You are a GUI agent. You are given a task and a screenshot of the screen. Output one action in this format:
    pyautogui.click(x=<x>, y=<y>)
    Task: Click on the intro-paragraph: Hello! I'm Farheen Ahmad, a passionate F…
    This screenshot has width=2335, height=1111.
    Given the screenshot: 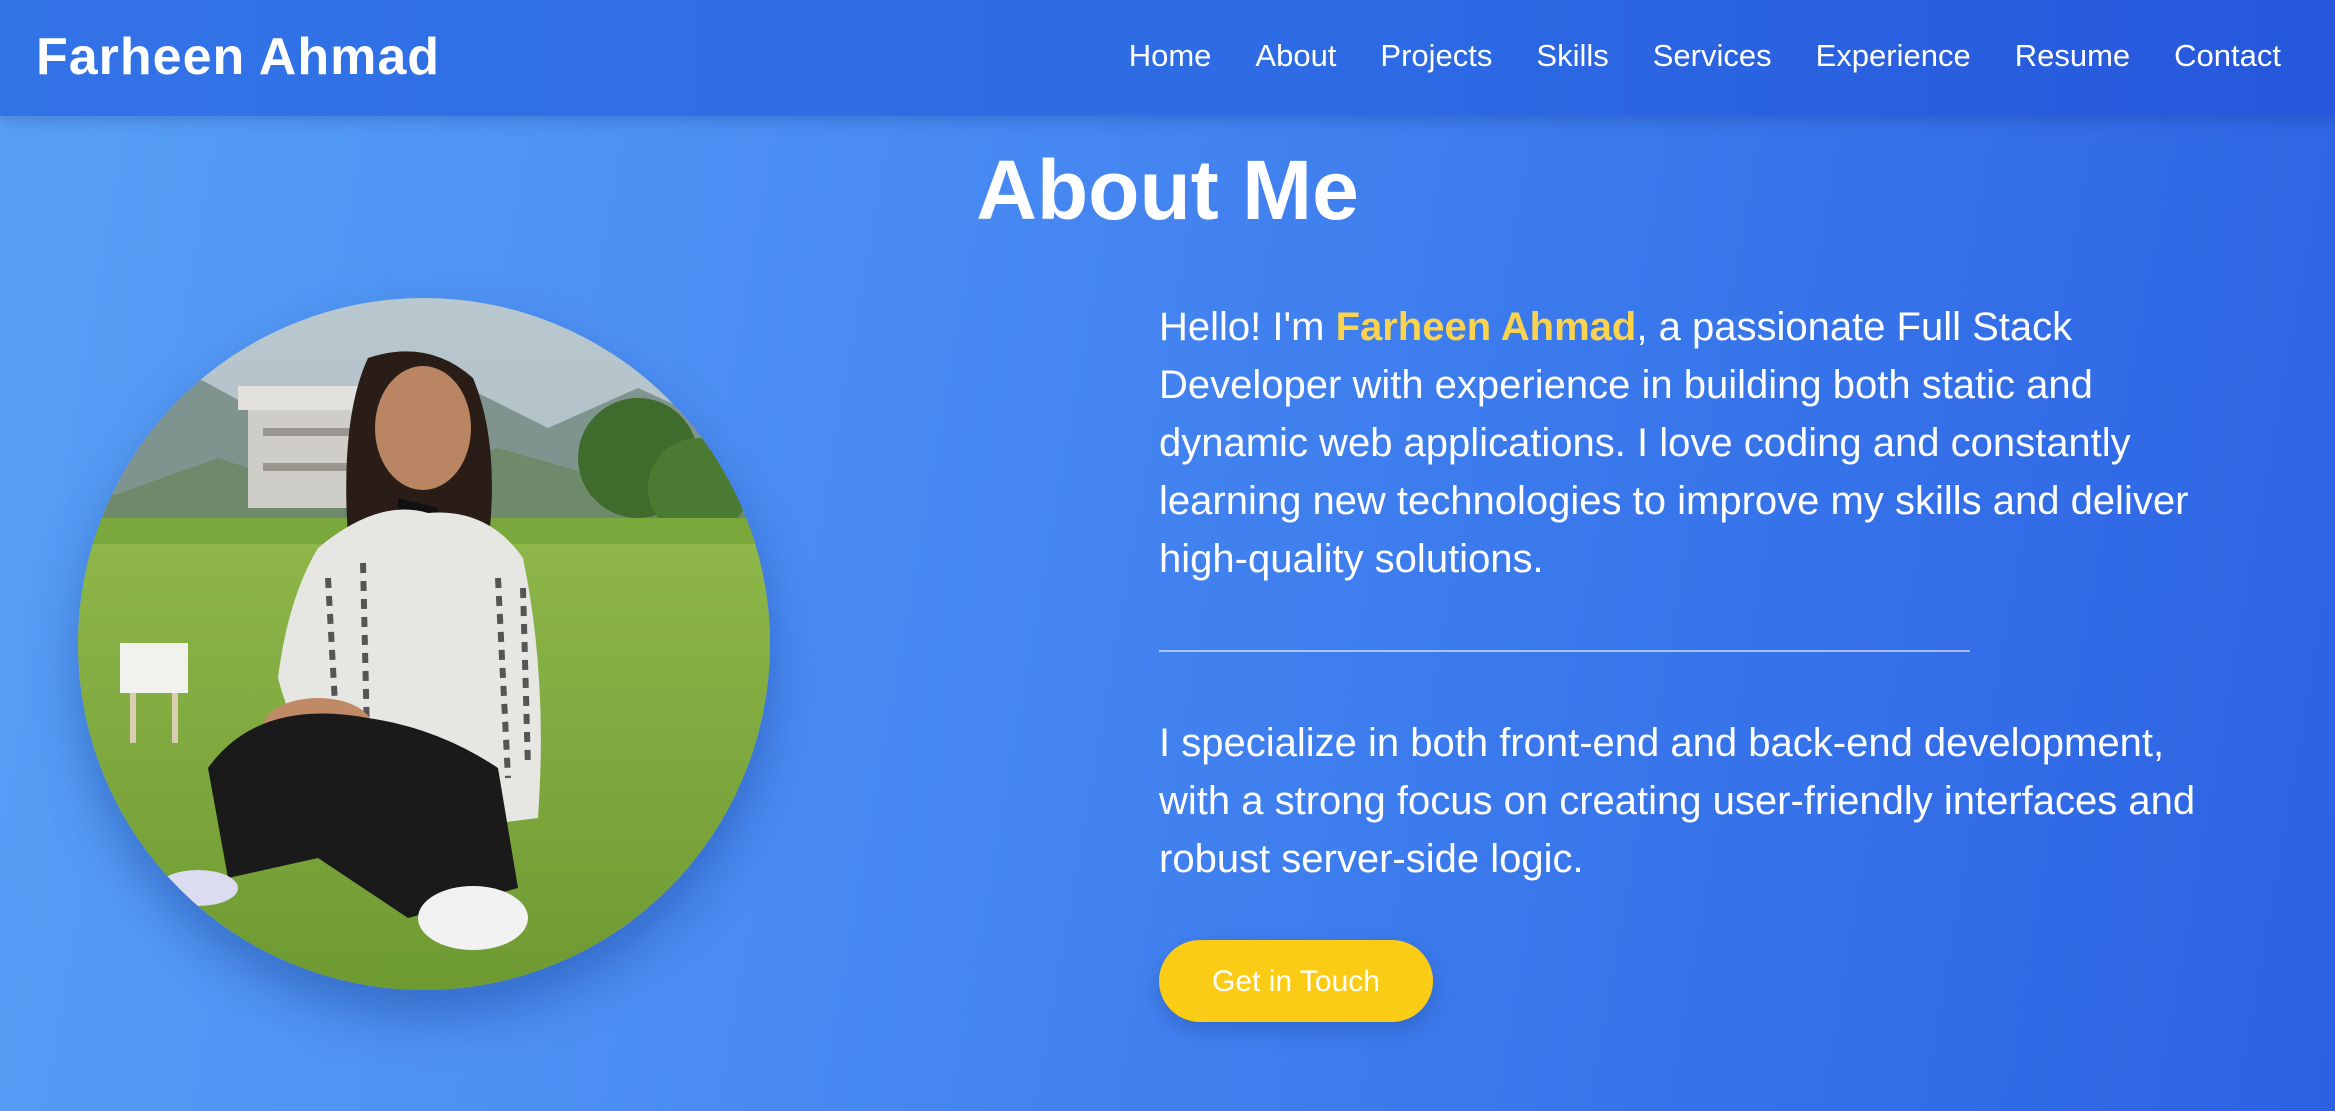 What is the action you would take?
    pyautogui.click(x=1699, y=443)
    